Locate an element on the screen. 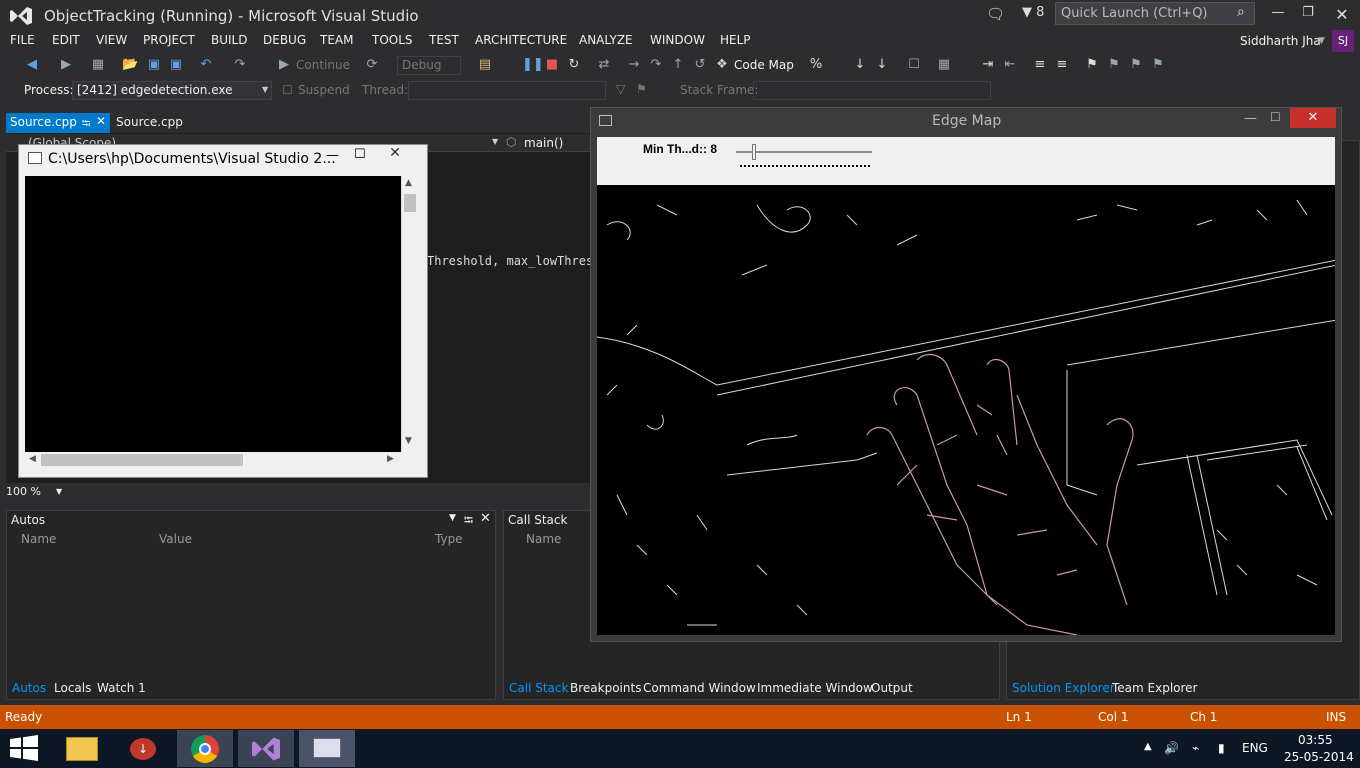  step-over-icon: ↷ is located at coordinates (656, 65).